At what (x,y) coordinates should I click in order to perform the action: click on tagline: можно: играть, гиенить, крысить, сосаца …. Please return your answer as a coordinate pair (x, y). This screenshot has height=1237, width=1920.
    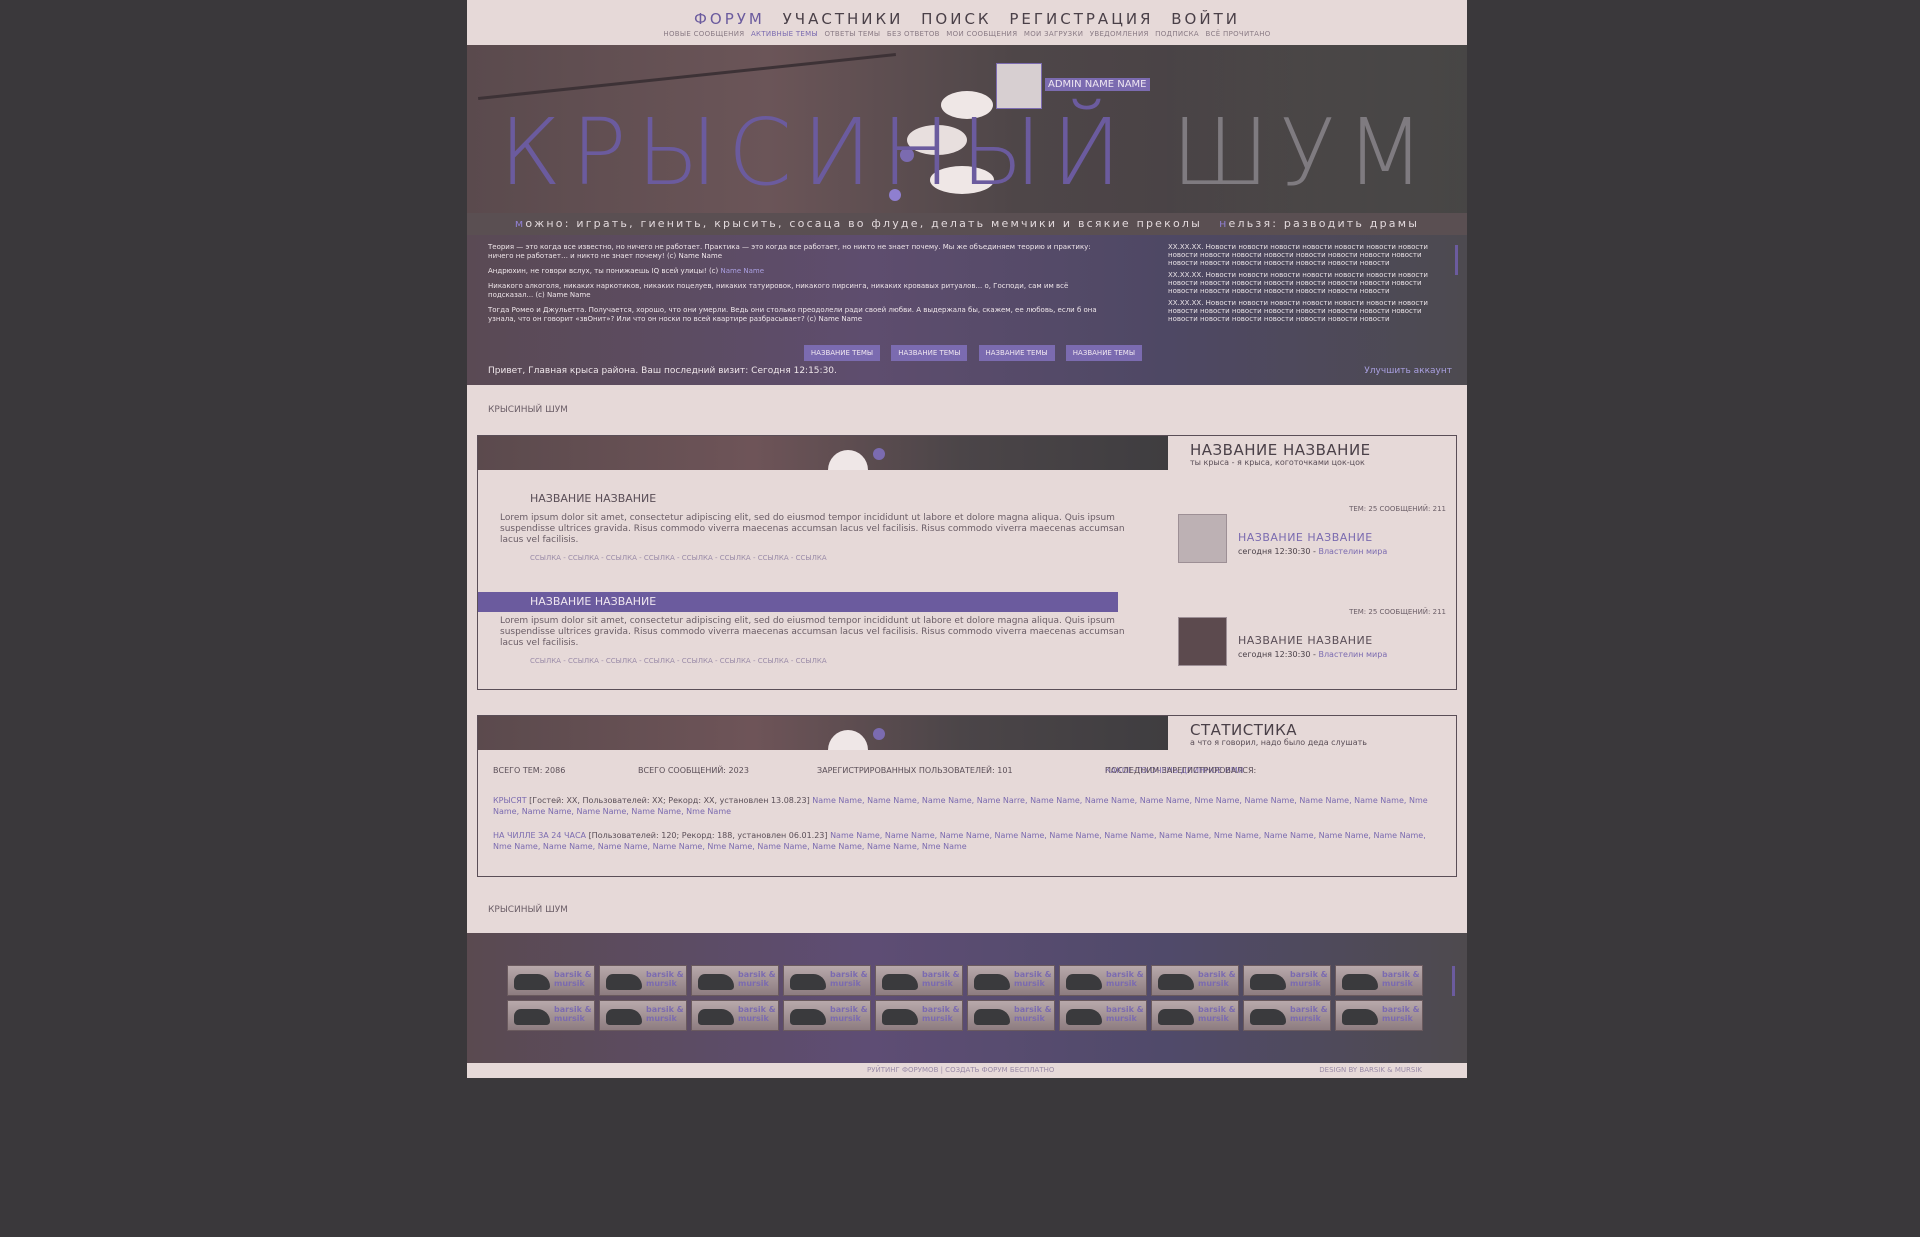
    Looking at the image, I should click on (967, 224).